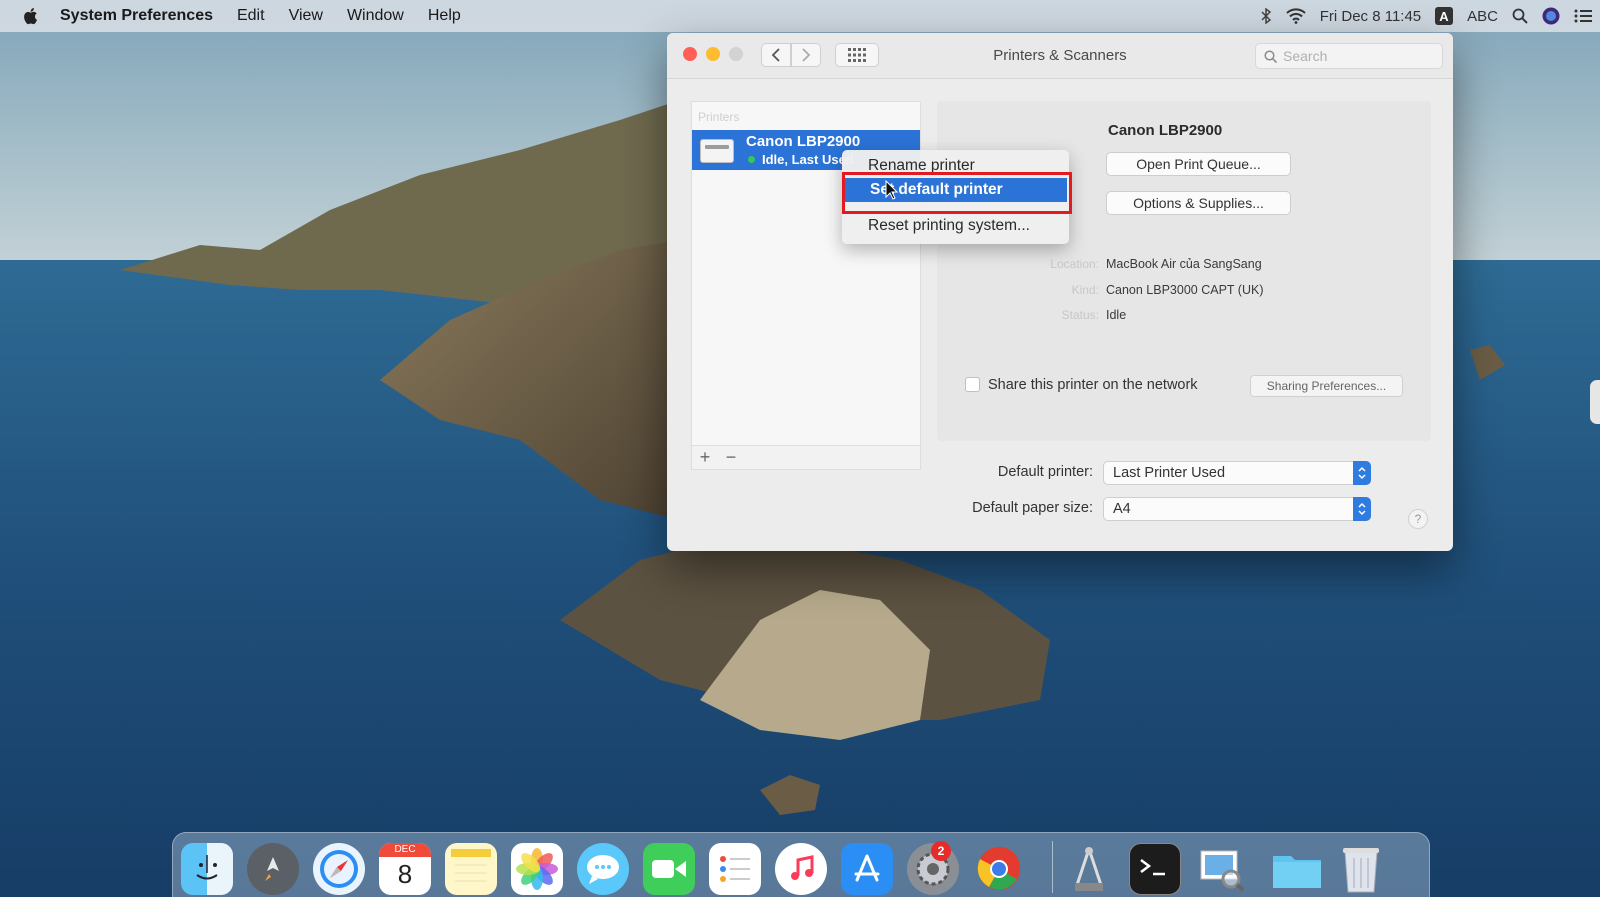 The width and height of the screenshot is (1600, 897). What do you see at coordinates (1551, 16) in the screenshot?
I see `siri-icon` at bounding box center [1551, 16].